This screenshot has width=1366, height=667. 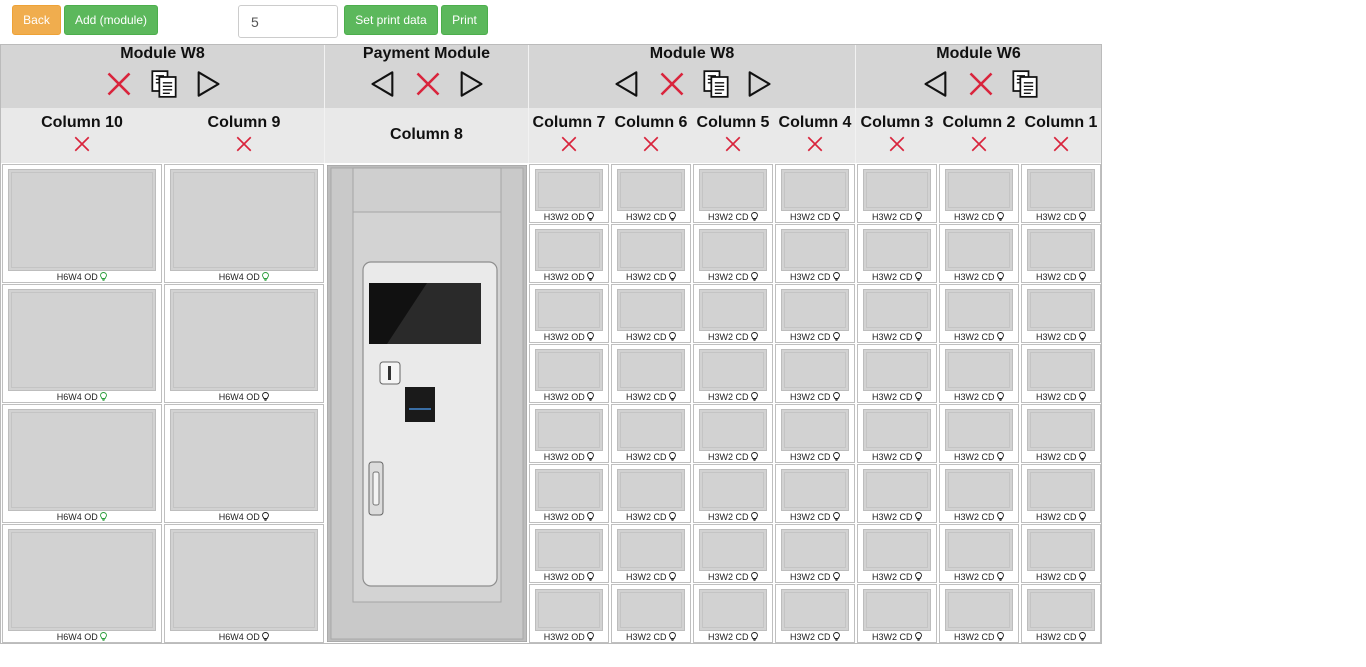 I want to click on column-title: Column 4, so click(x=815, y=122).